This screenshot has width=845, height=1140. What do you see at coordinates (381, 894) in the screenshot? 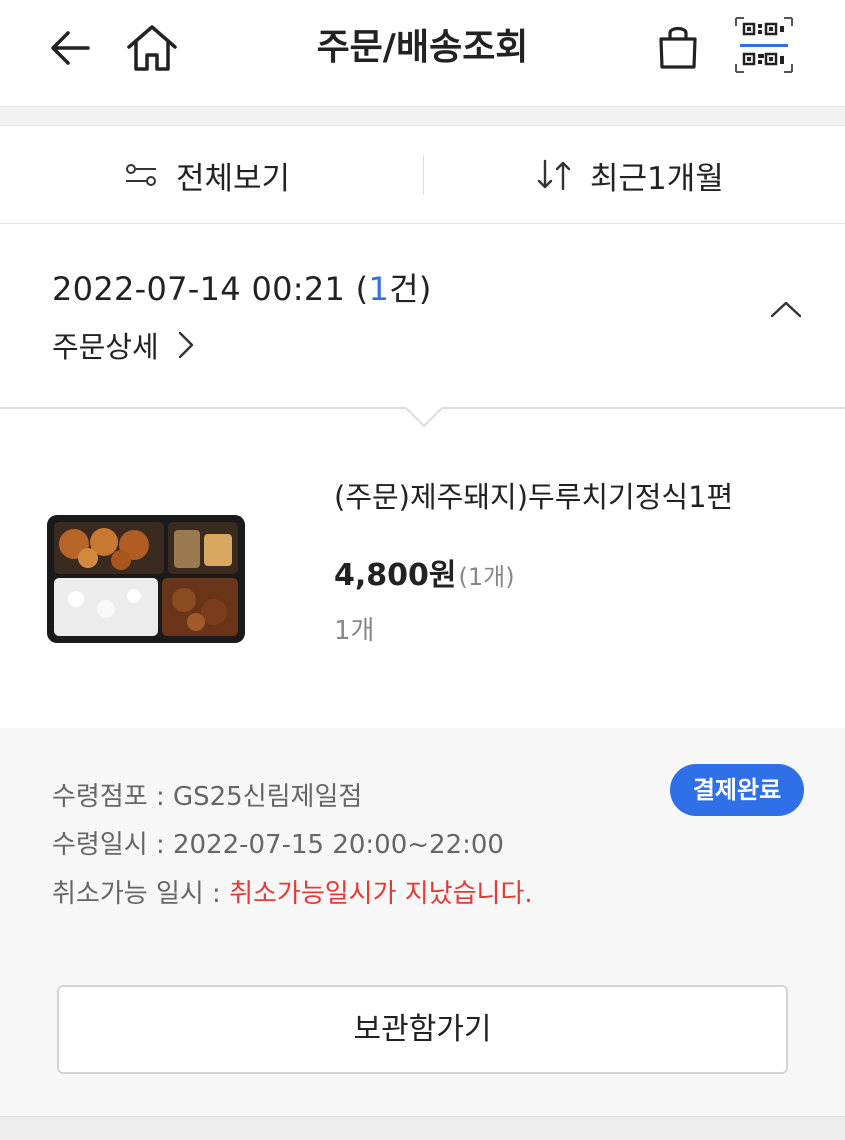
I see `cancel-deadline-value: 취소가능일시가 지났습니다.` at bounding box center [381, 894].